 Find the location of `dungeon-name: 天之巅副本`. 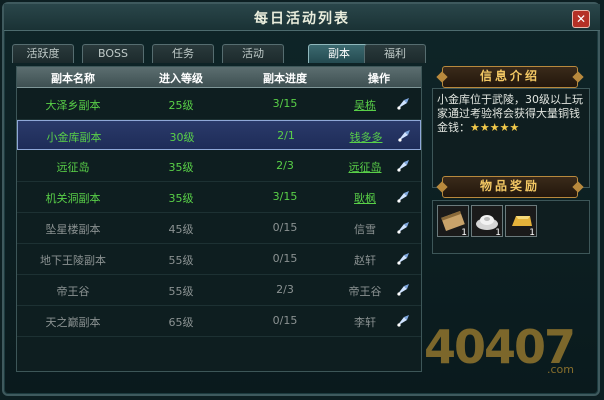

dungeon-name: 天之巅副本 is located at coordinates (73, 322).